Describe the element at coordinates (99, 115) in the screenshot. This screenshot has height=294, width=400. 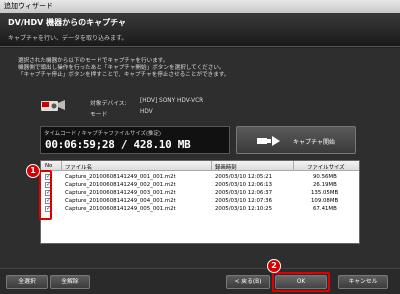
I see `device-mode-label: モード` at that location.